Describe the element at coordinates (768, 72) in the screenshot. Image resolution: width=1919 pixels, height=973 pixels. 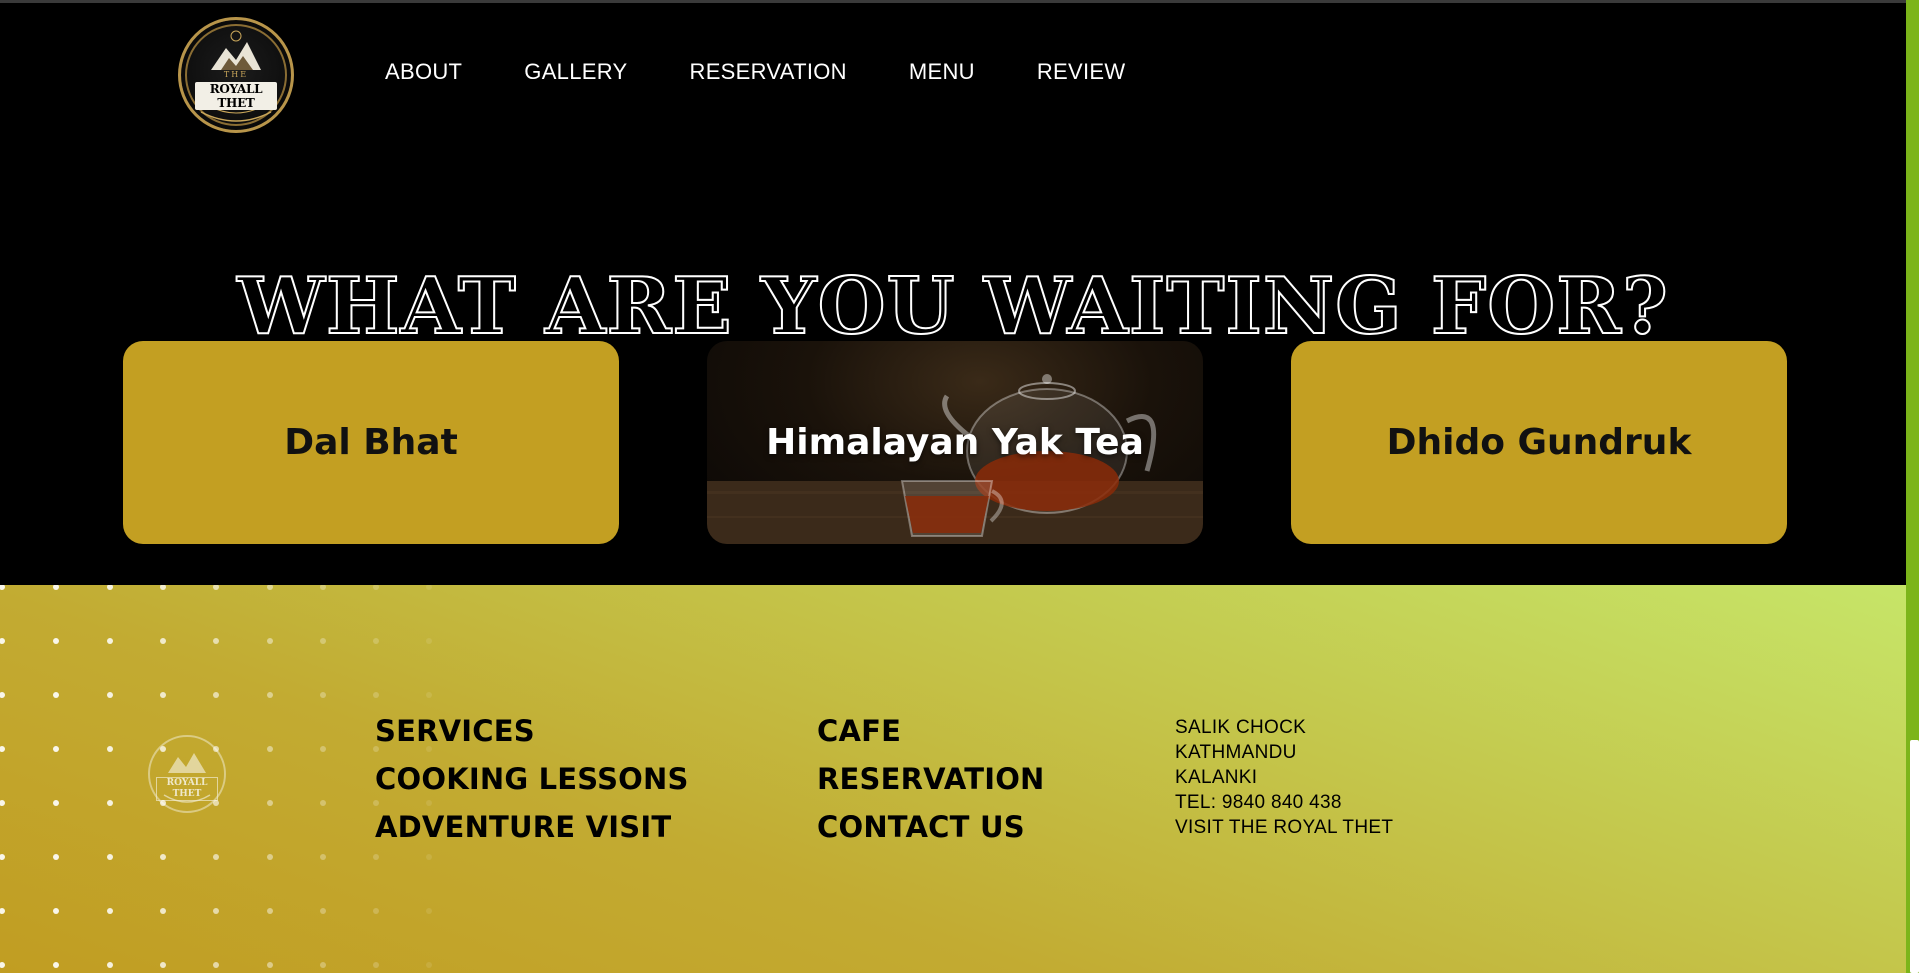
I see `nav-item-reservation: RESERVATION` at that location.